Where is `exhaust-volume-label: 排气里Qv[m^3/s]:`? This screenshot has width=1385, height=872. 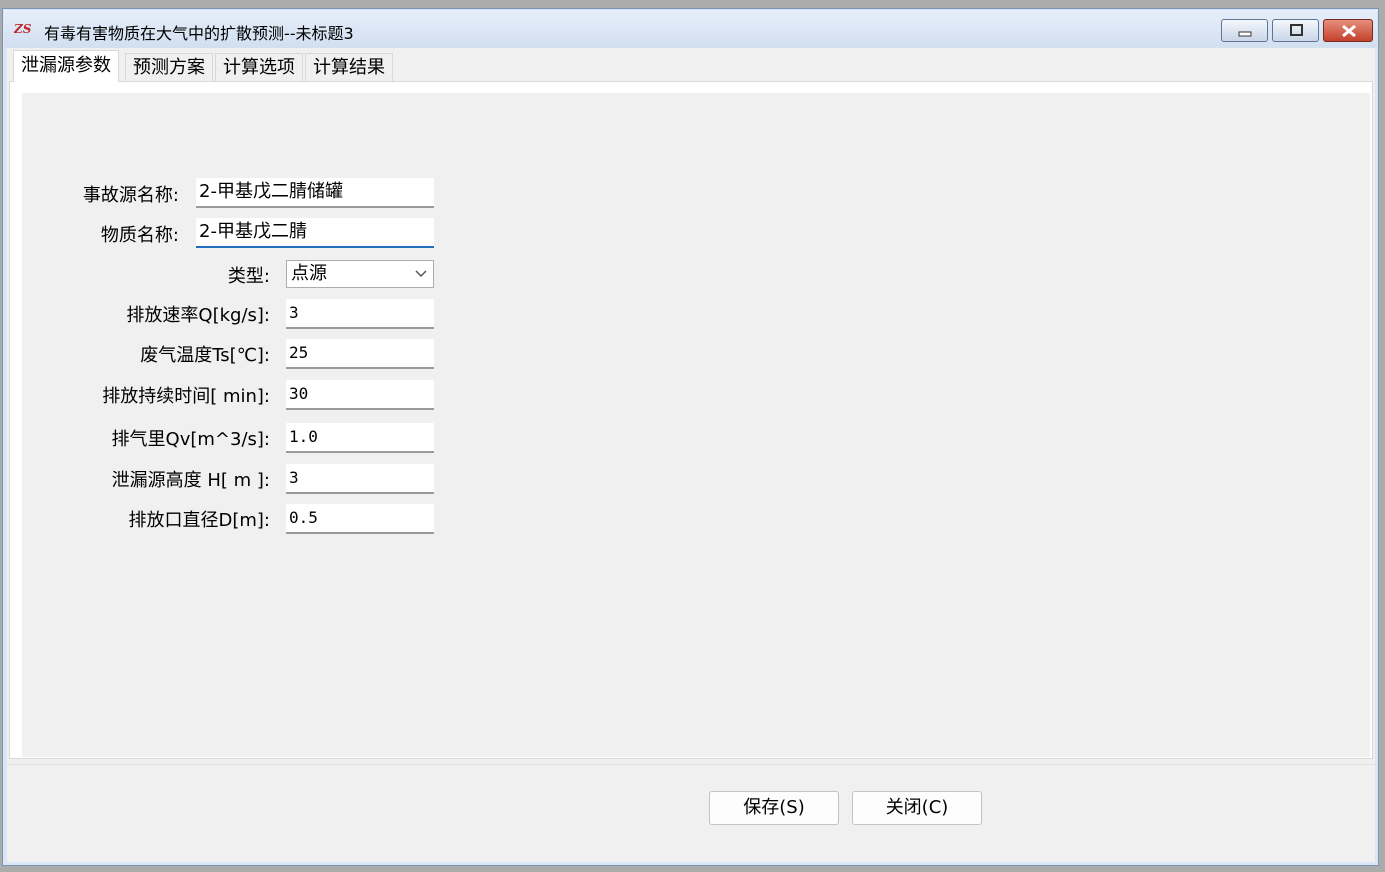 exhaust-volume-label: 排气里Qv[m^3/s]: is located at coordinates (190, 439).